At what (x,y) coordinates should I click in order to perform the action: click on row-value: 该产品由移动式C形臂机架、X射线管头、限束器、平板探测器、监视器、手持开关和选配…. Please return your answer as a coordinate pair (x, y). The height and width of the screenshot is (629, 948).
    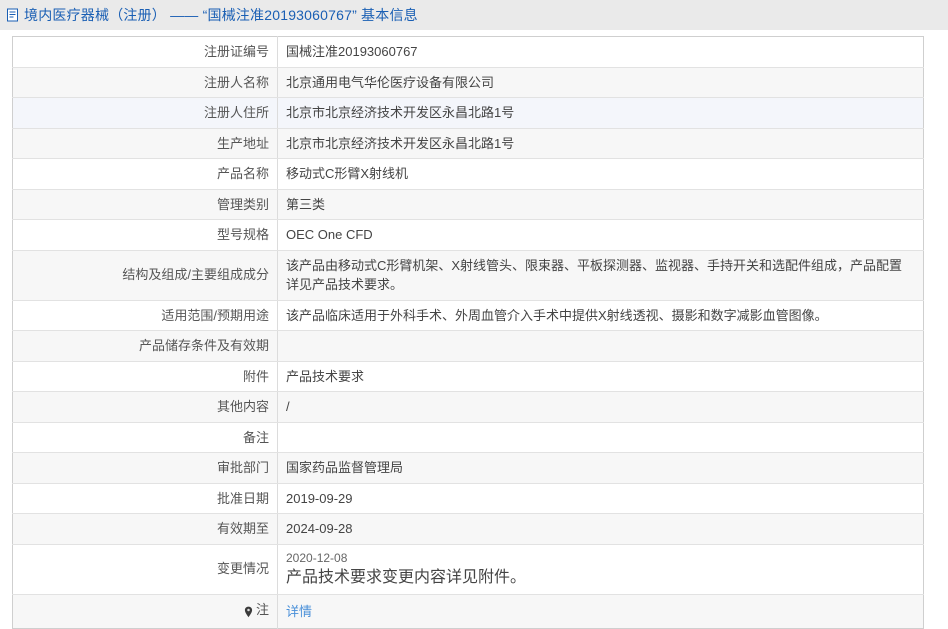
    Looking at the image, I should click on (600, 275).